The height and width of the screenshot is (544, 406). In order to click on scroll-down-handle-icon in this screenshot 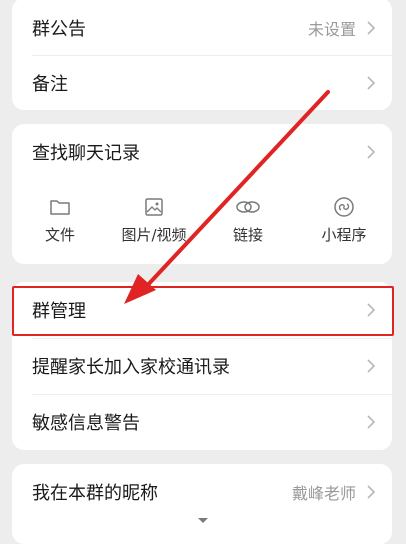, I will do `click(203, 520)`.